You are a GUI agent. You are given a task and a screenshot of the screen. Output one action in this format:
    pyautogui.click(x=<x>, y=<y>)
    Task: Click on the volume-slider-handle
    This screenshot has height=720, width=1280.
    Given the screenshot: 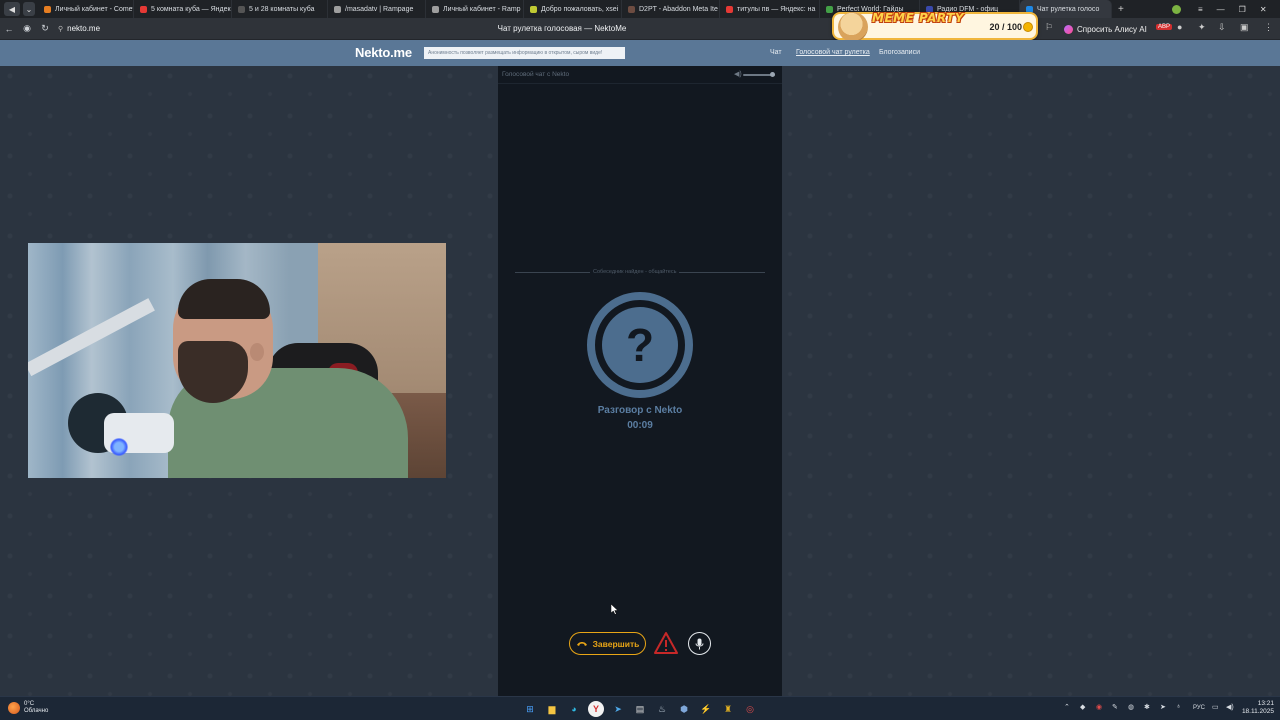 What is the action you would take?
    pyautogui.click(x=772, y=74)
    